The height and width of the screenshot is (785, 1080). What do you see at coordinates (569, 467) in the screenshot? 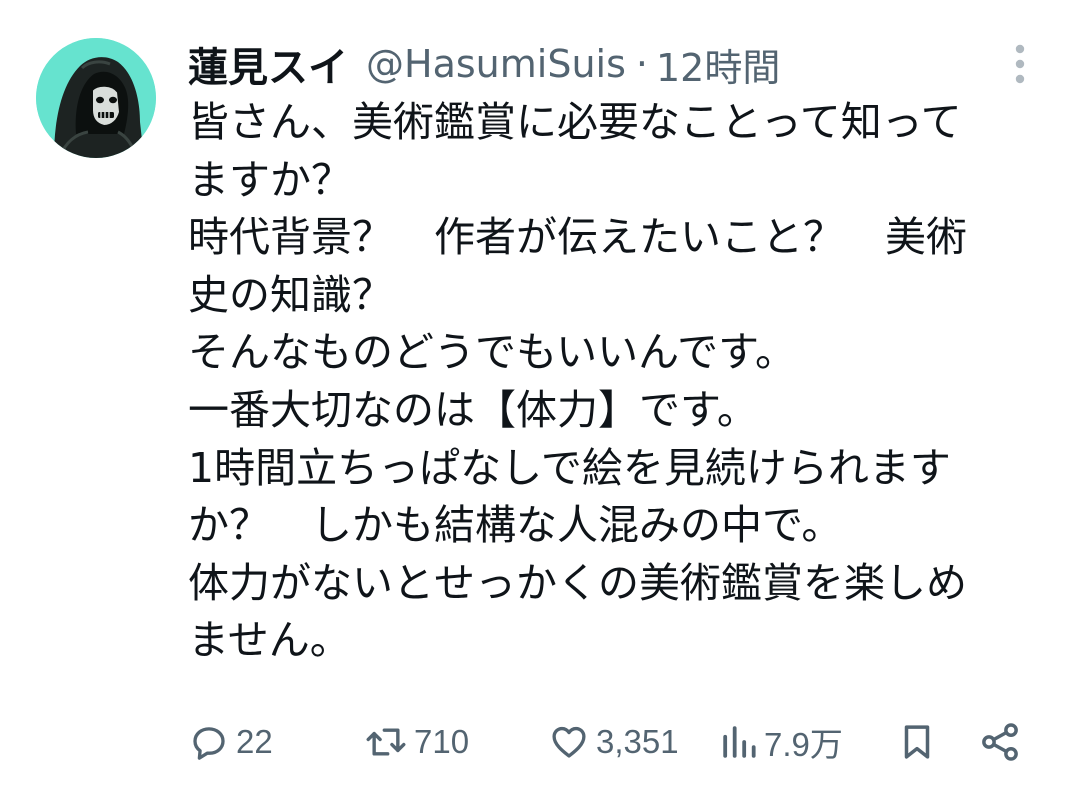
I see `tweet-line: 1時間立ちっぱなしで絵を見続けられます` at bounding box center [569, 467].